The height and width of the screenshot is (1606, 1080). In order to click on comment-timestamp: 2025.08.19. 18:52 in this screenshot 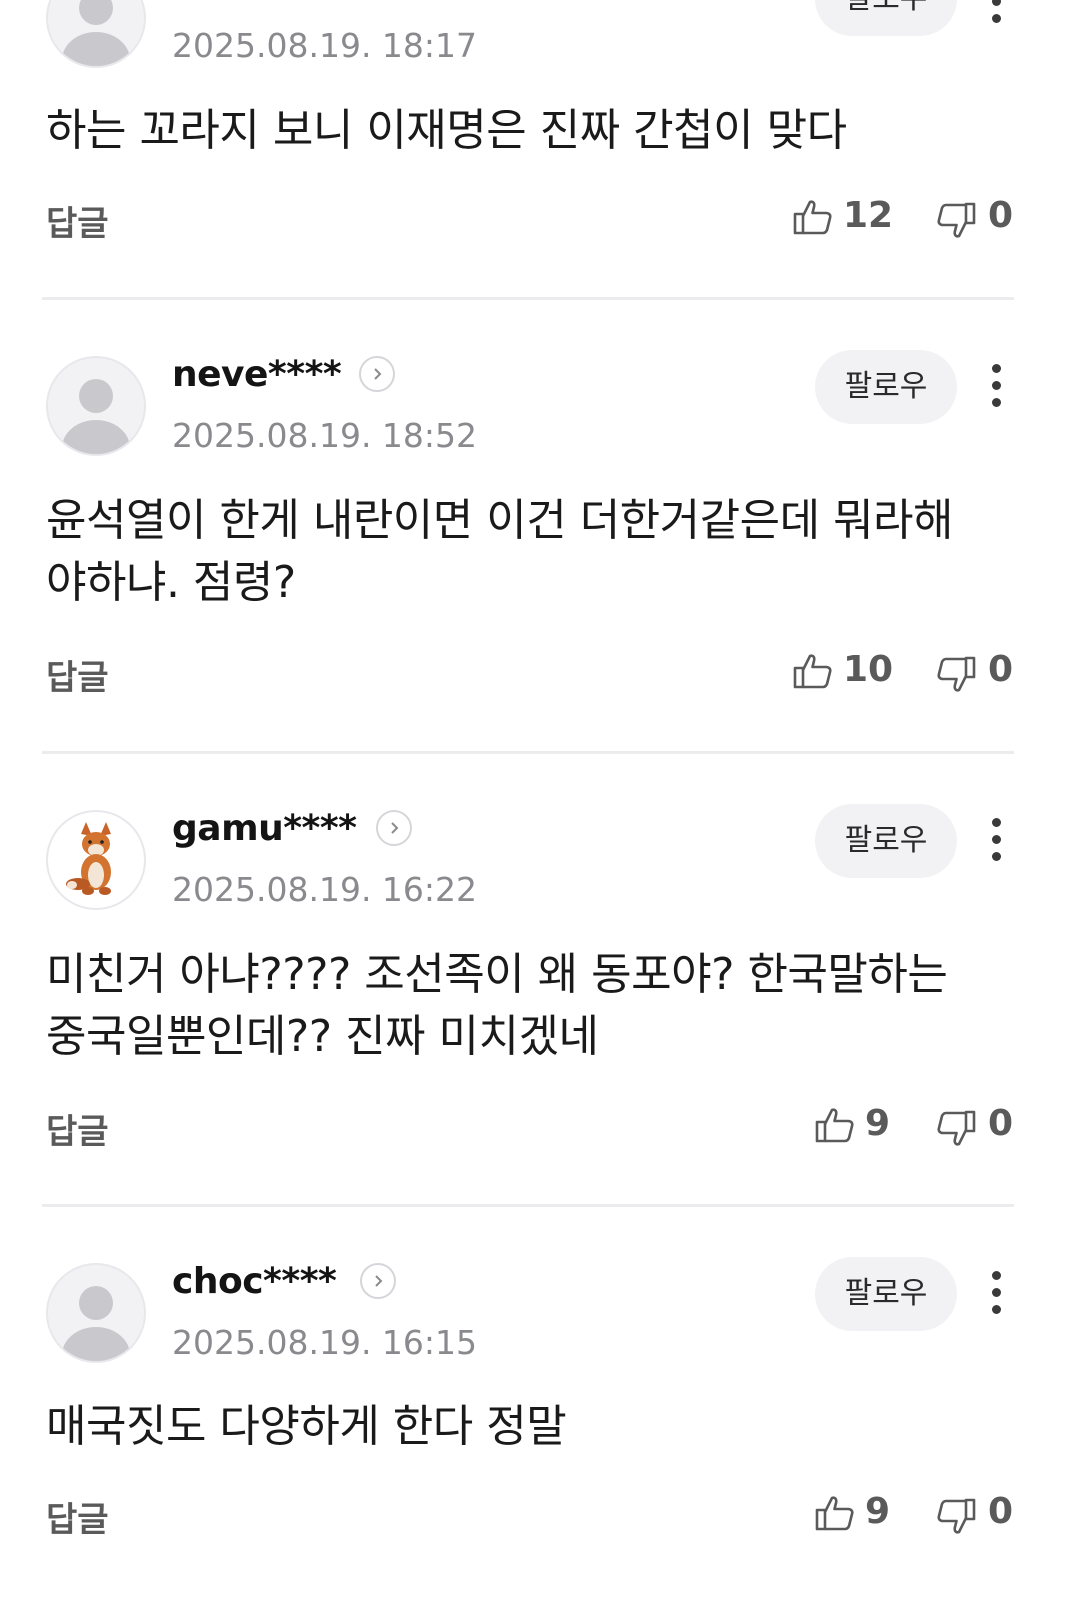, I will do `click(325, 435)`.